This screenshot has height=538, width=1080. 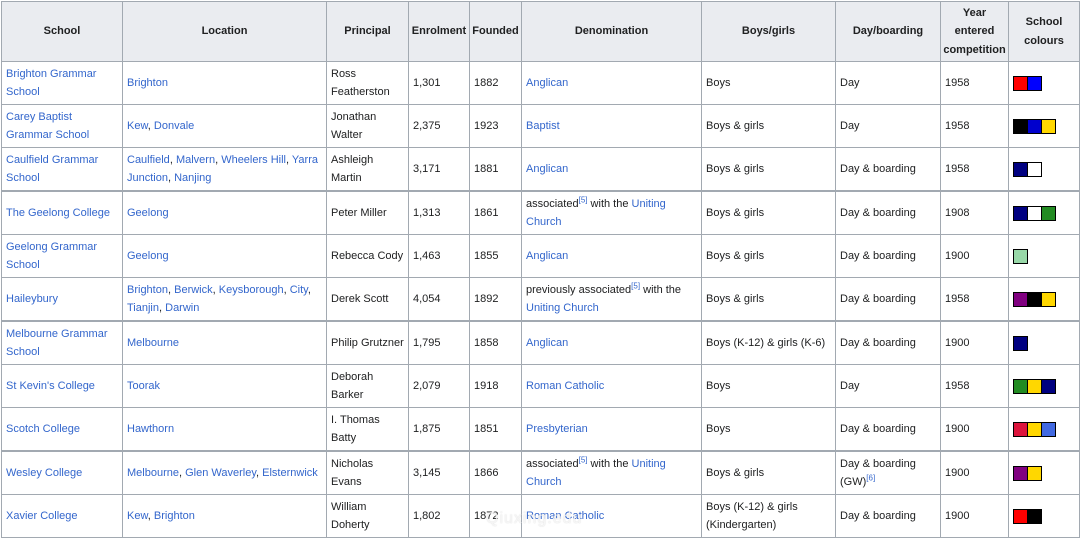 I want to click on cell-enrolment: 1,301, so click(x=439, y=83).